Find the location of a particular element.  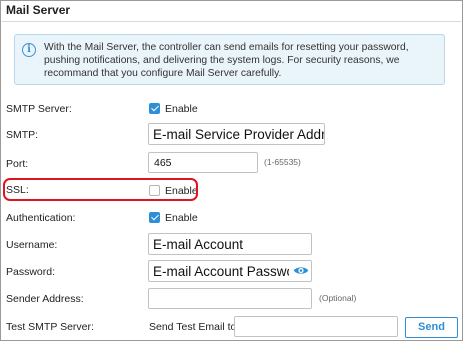

smtp-label: SMTP: is located at coordinates (22, 135).